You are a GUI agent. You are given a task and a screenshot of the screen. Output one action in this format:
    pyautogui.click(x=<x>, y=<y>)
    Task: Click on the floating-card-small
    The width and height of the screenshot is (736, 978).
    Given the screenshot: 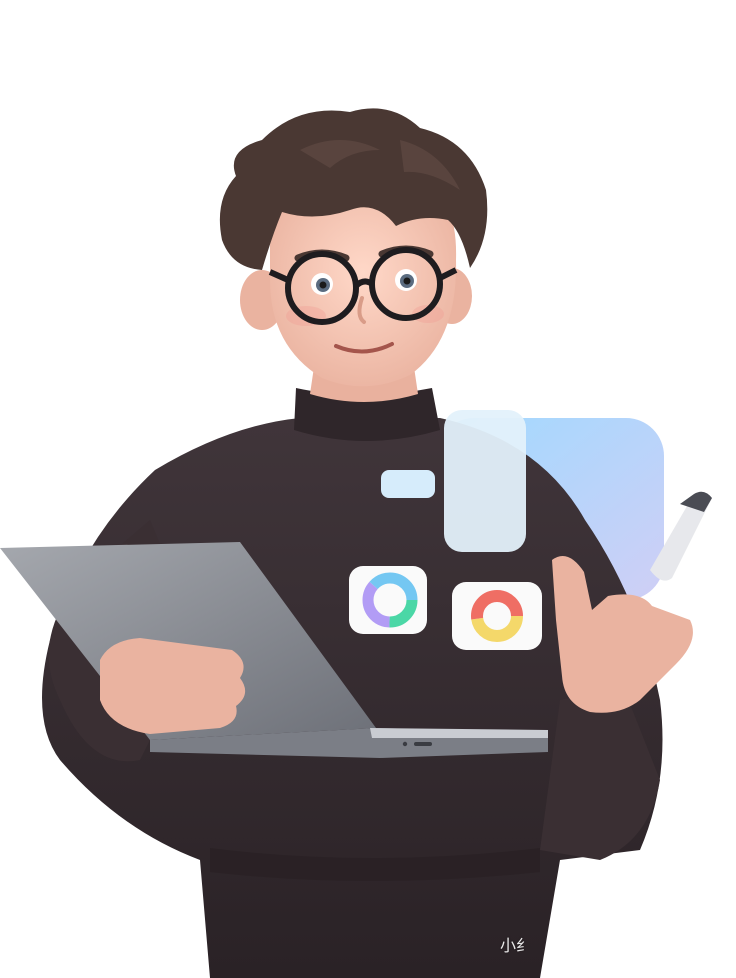 What is the action you would take?
    pyautogui.click(x=408, y=484)
    